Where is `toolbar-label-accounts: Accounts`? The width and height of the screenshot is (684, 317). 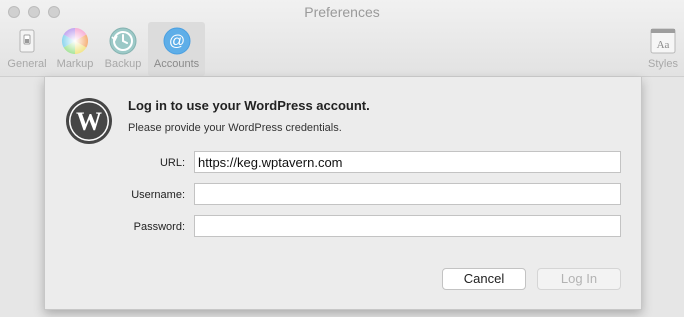 toolbar-label-accounts: Accounts is located at coordinates (176, 64).